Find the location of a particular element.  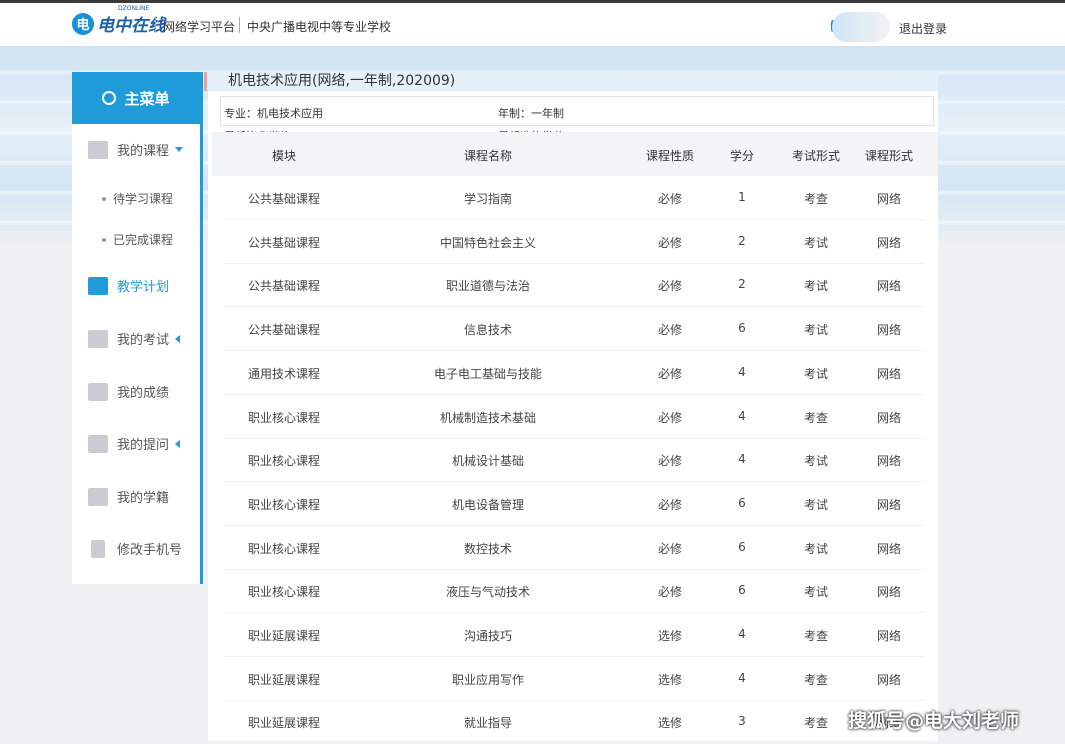

table-cell: 职业应用写作 is located at coordinates (488, 679).